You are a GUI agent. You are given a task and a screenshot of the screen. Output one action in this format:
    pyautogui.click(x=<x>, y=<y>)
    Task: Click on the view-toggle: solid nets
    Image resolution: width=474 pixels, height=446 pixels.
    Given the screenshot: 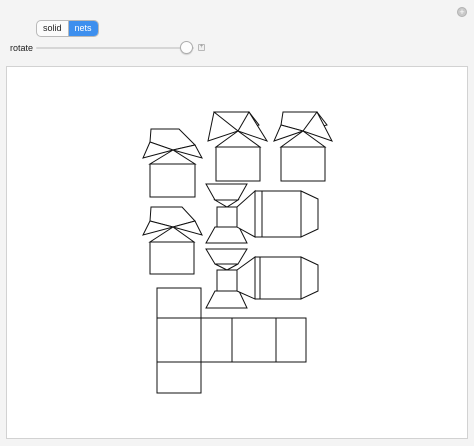 What is the action you would take?
    pyautogui.click(x=67, y=28)
    